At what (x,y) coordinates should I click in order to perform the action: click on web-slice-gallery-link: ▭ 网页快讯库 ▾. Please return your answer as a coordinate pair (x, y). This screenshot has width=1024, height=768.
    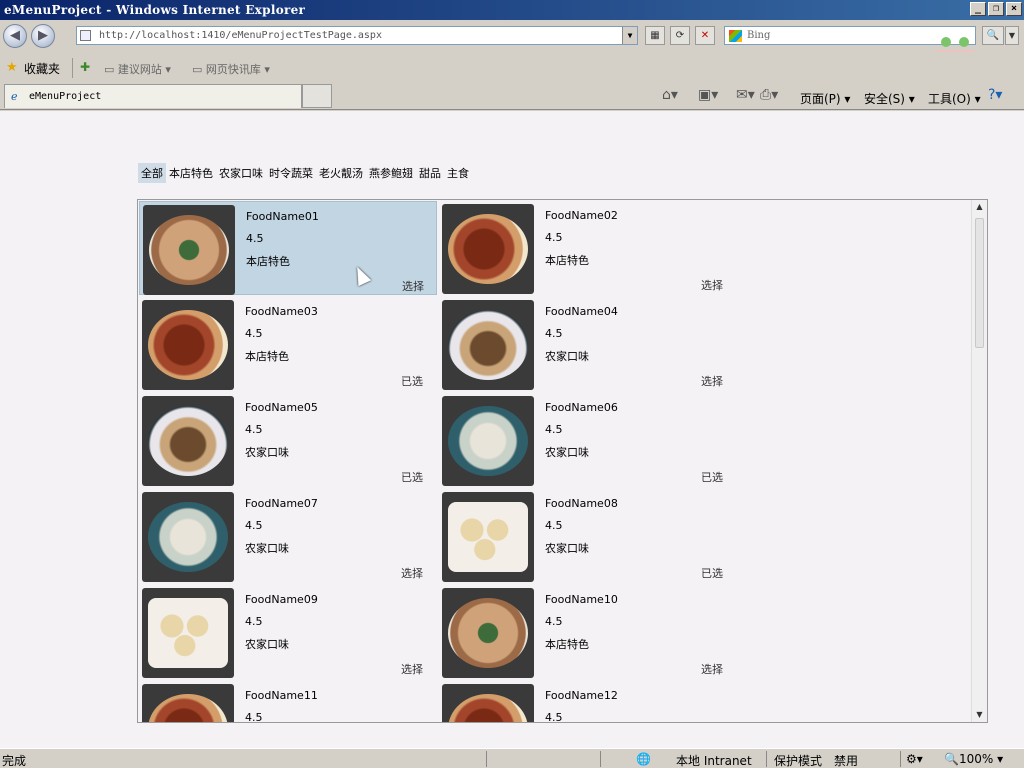
    Looking at the image, I should click on (231, 69).